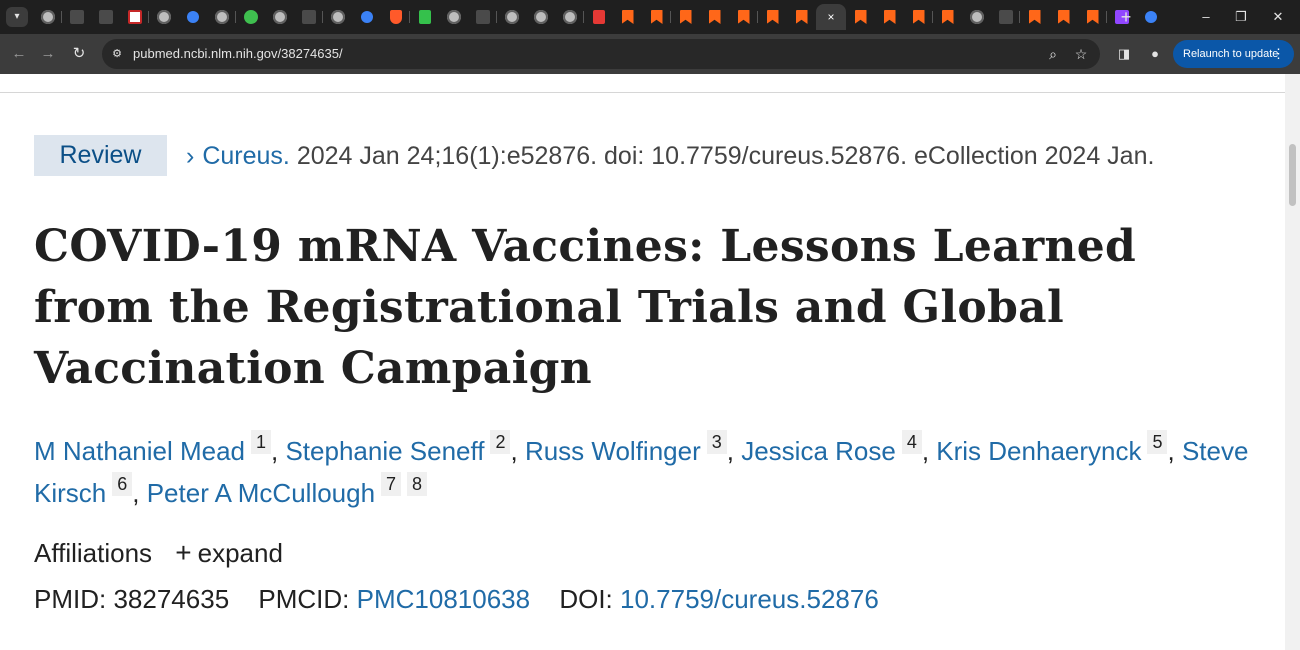 The width and height of the screenshot is (1300, 650). I want to click on pmid-label: PMID:, so click(70, 599).